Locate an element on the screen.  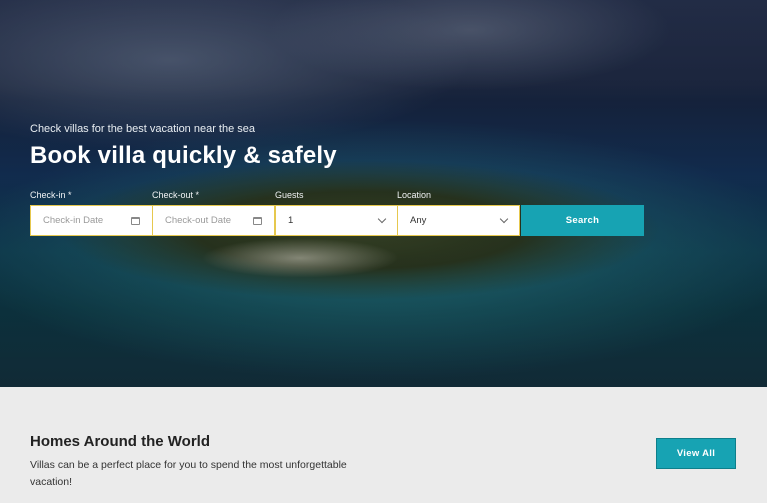
location-select: Any is located at coordinates (458, 220).